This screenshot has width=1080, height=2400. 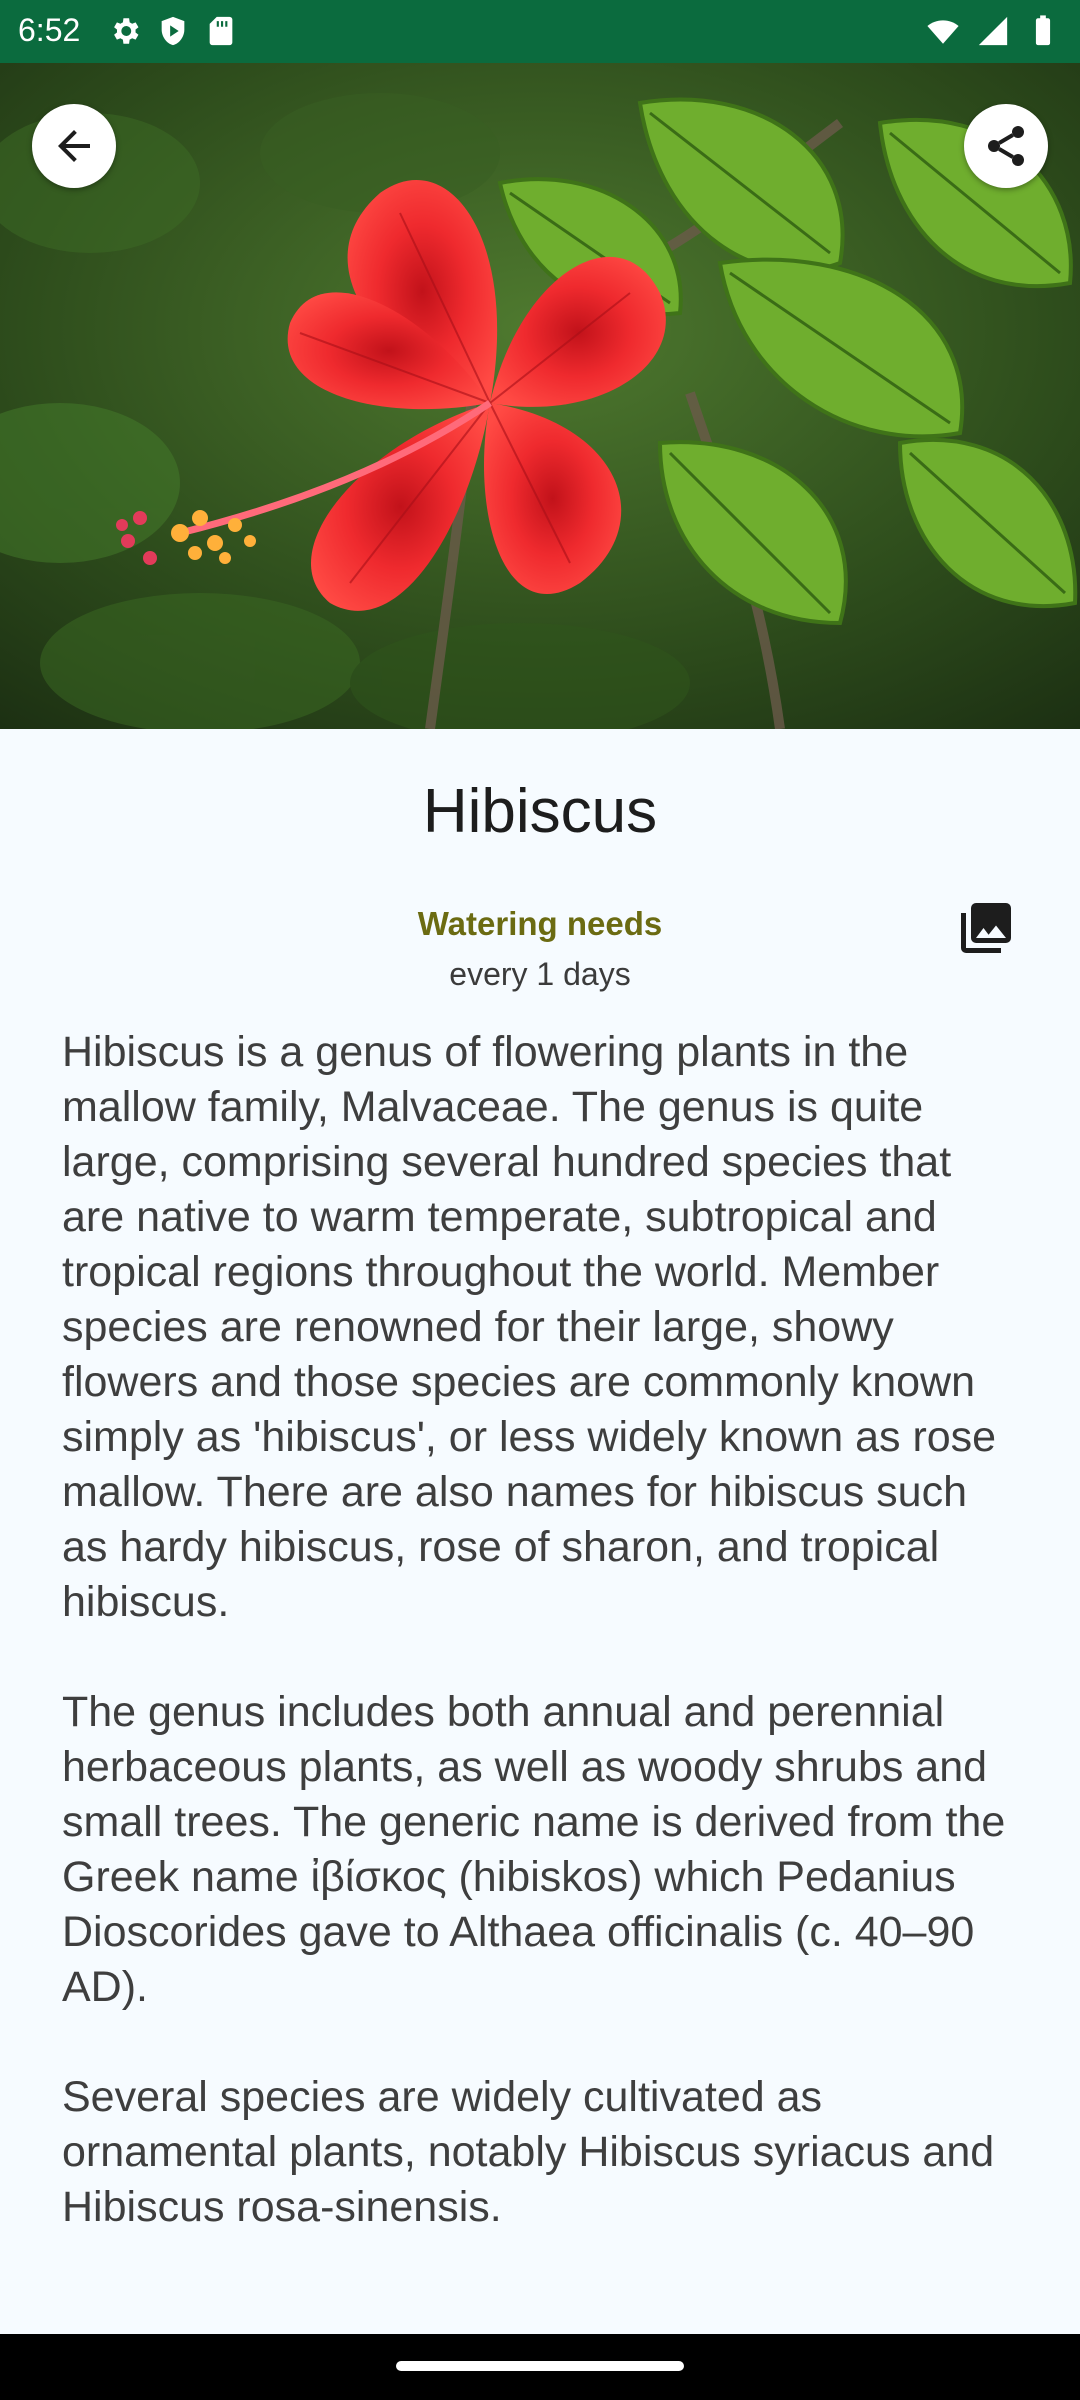 What do you see at coordinates (1043, 30) in the screenshot?
I see `battery-icon` at bounding box center [1043, 30].